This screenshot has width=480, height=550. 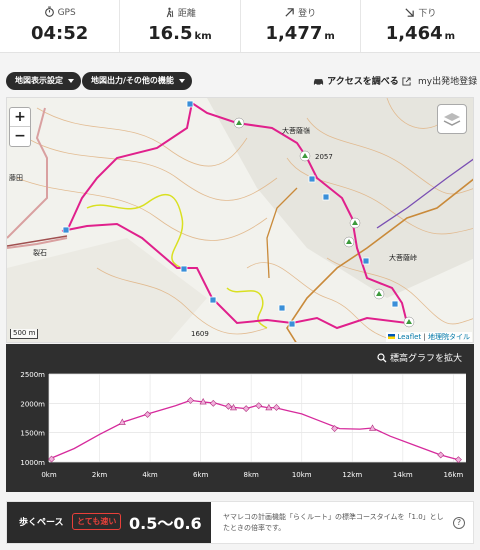 I want to click on zoom-out-button: −, so click(x=20, y=136).